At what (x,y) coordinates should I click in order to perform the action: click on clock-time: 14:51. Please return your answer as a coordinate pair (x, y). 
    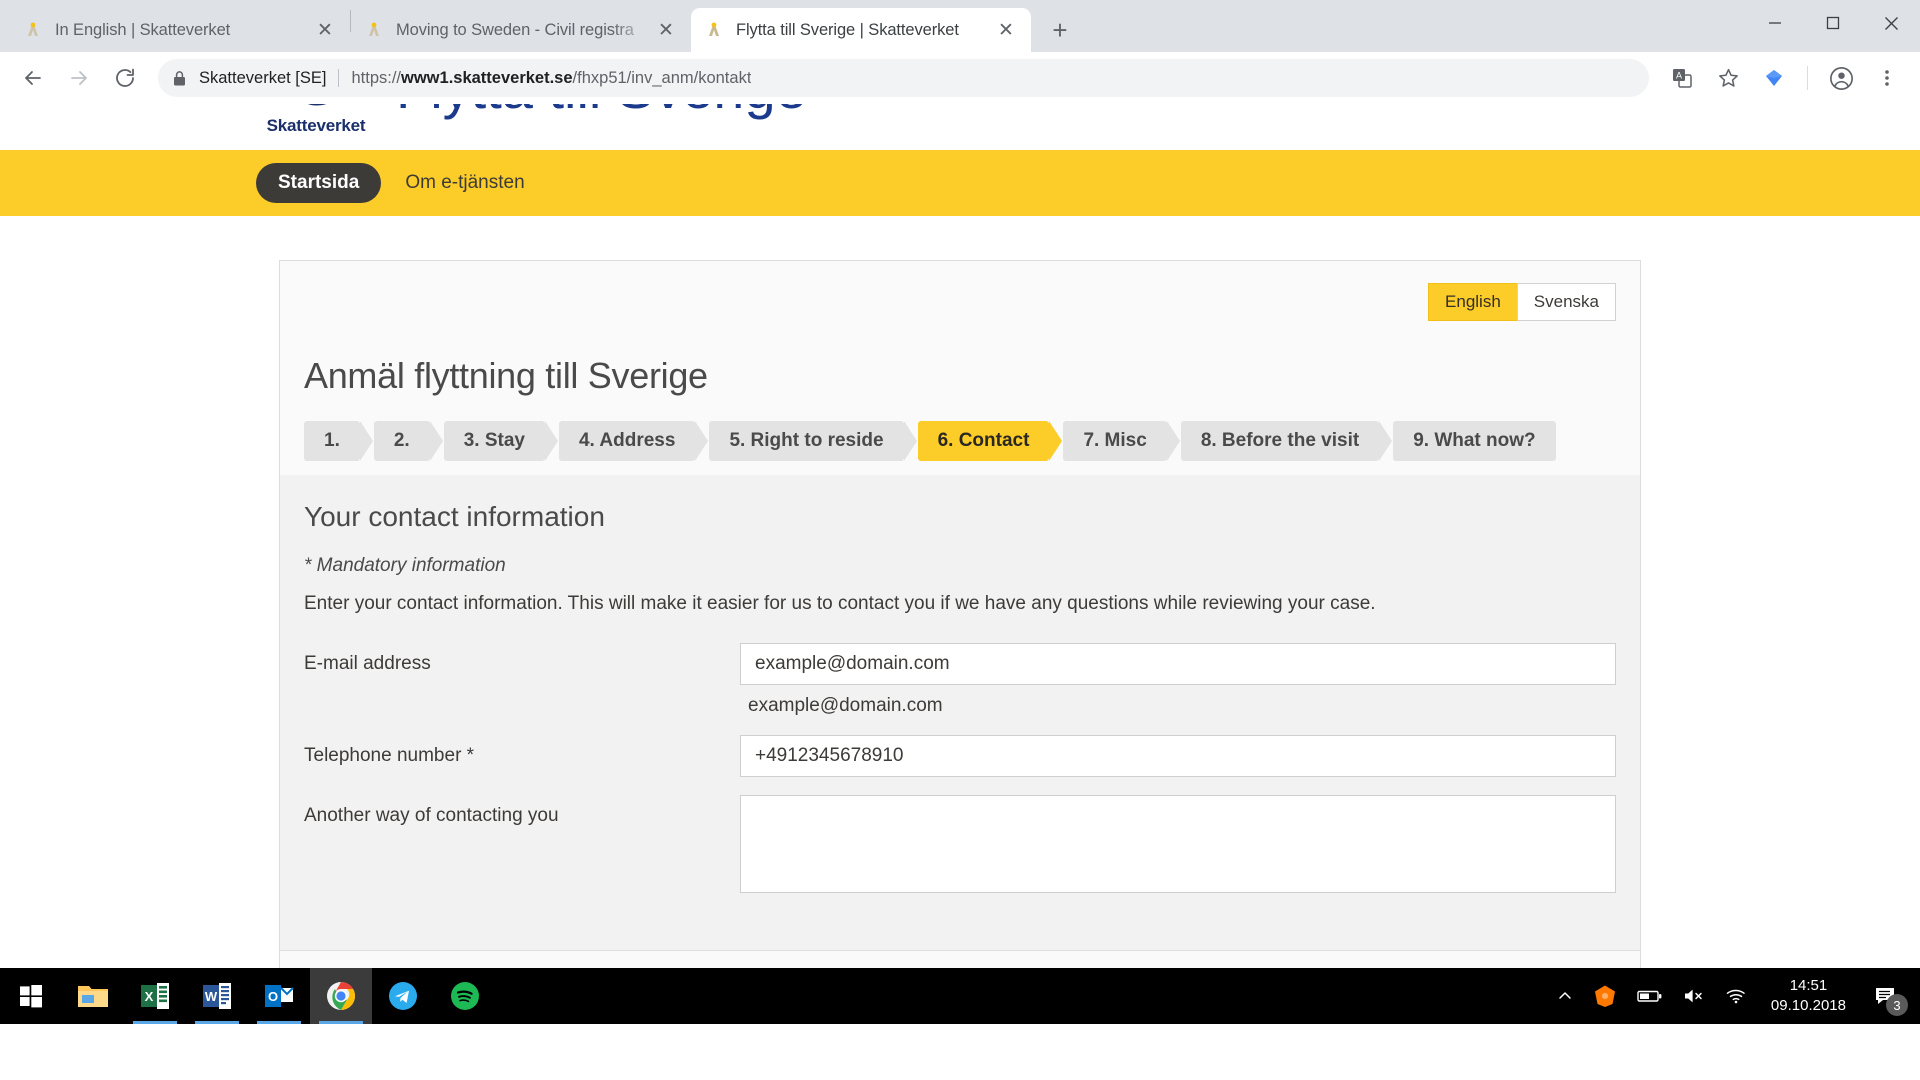
    Looking at the image, I should click on (1808, 985).